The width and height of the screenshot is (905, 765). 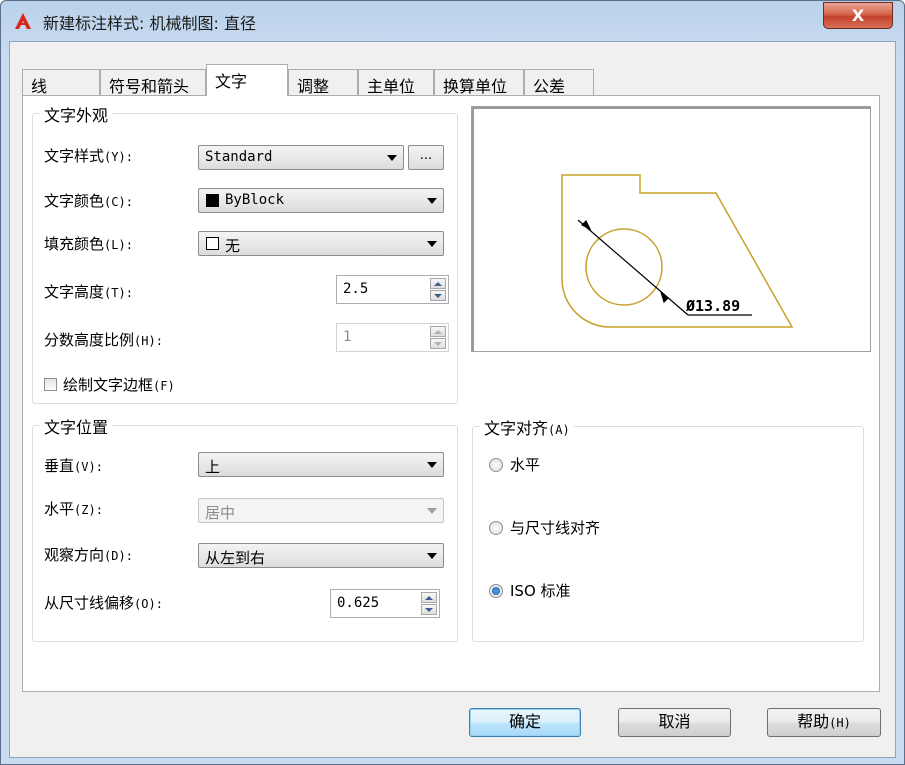 What do you see at coordinates (88, 244) in the screenshot?
I see `fill-color-label: 填充颜色(L):` at bounding box center [88, 244].